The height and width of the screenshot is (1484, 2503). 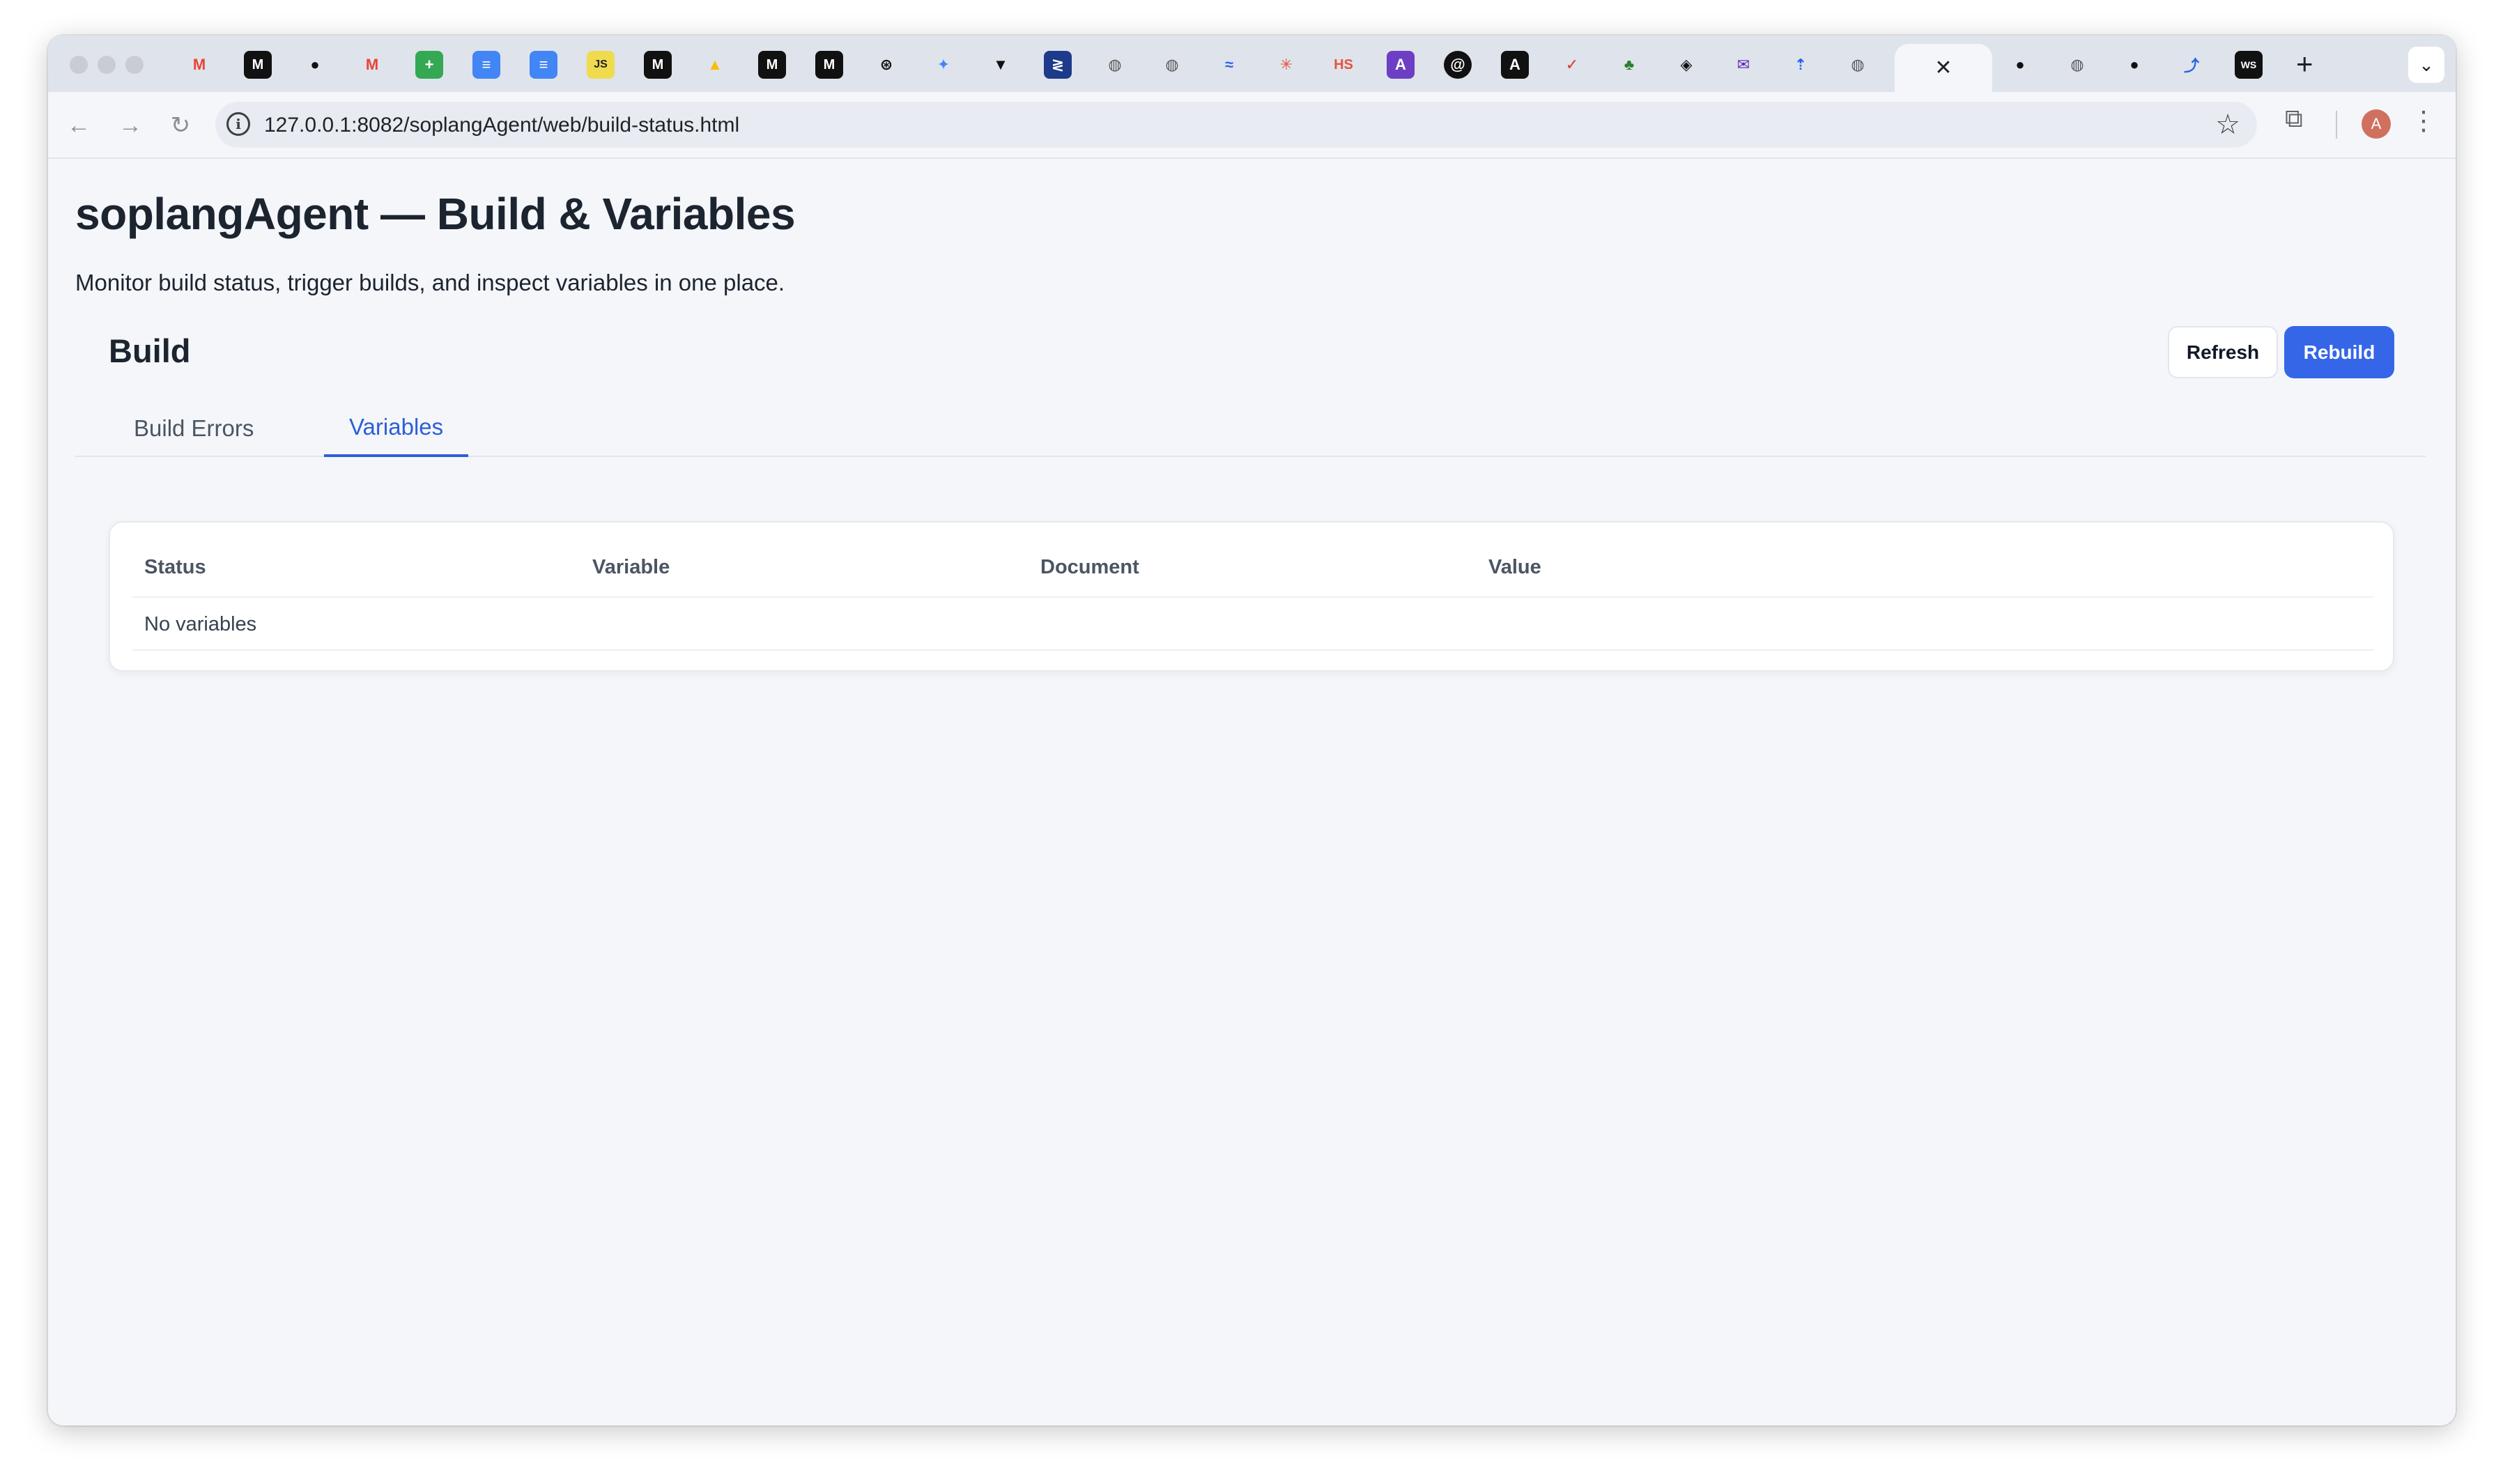 I want to click on empty-state-message: No variables, so click(x=200, y=624).